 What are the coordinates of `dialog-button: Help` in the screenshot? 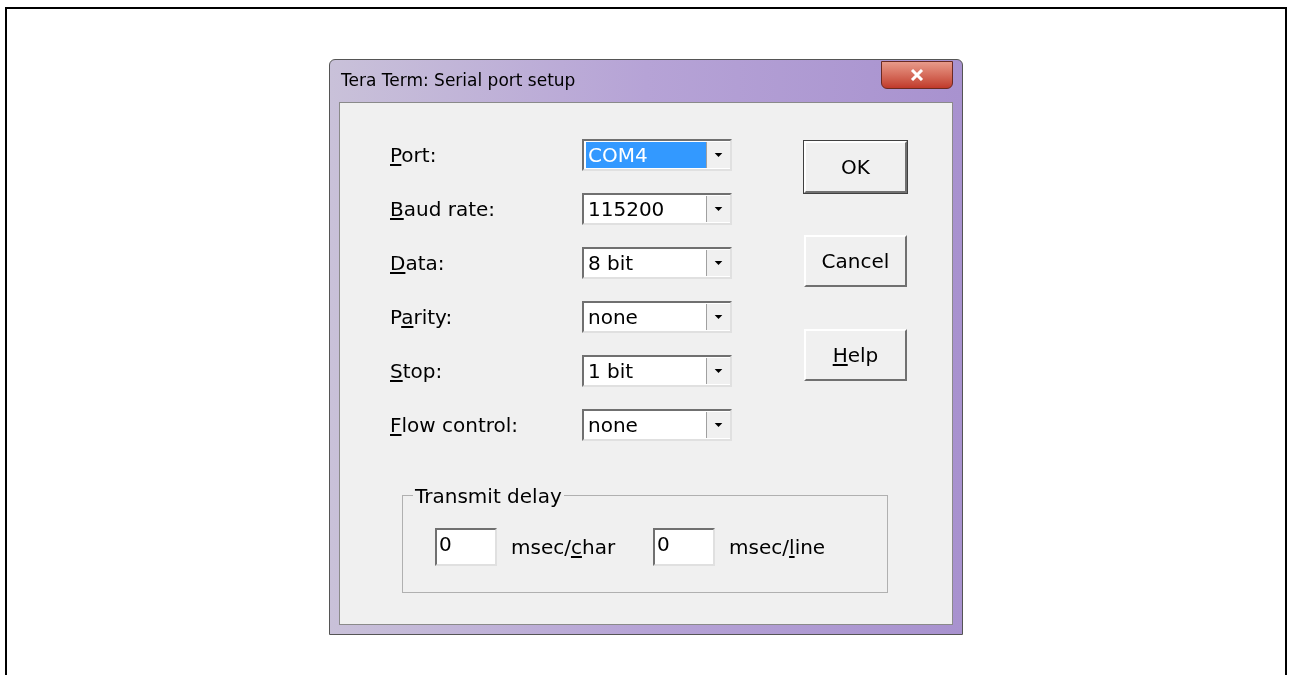 It's located at (855, 355).